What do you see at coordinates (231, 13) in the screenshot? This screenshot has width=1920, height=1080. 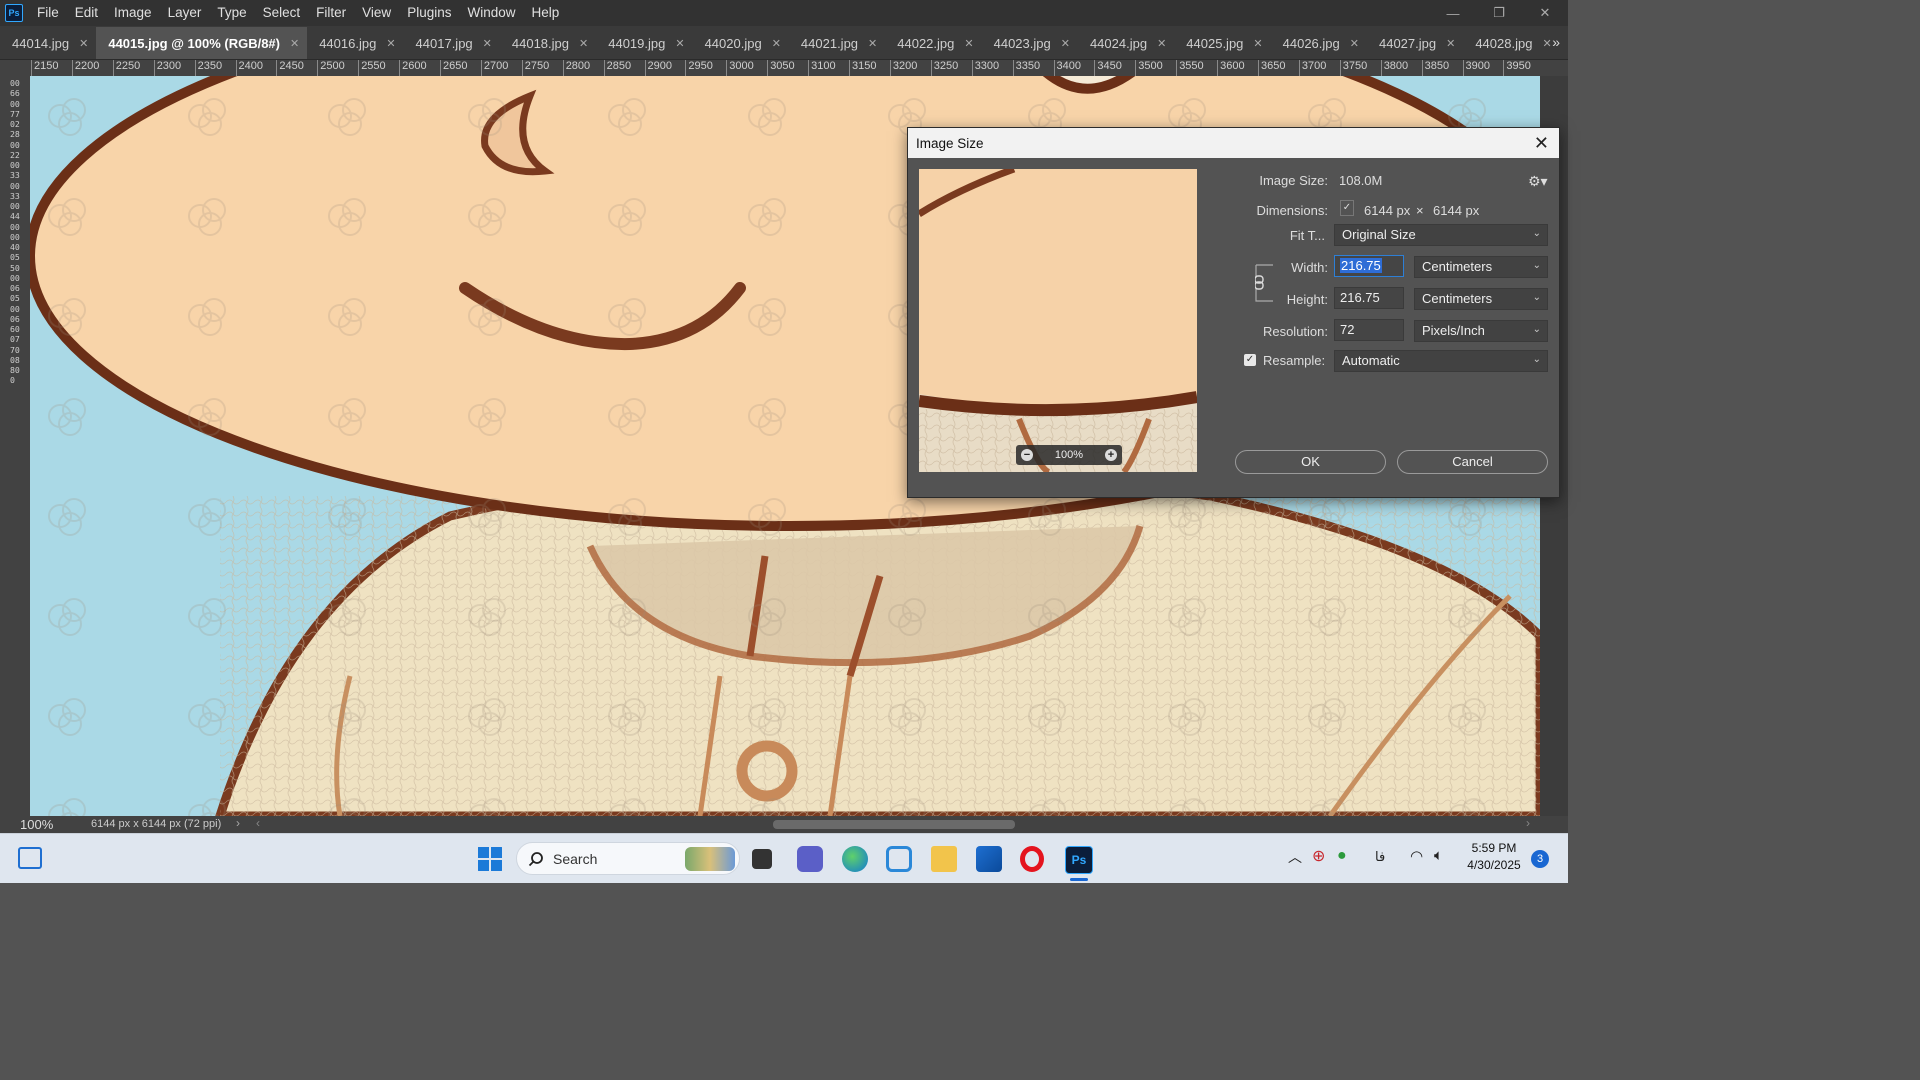 I see `menu-type: Type` at bounding box center [231, 13].